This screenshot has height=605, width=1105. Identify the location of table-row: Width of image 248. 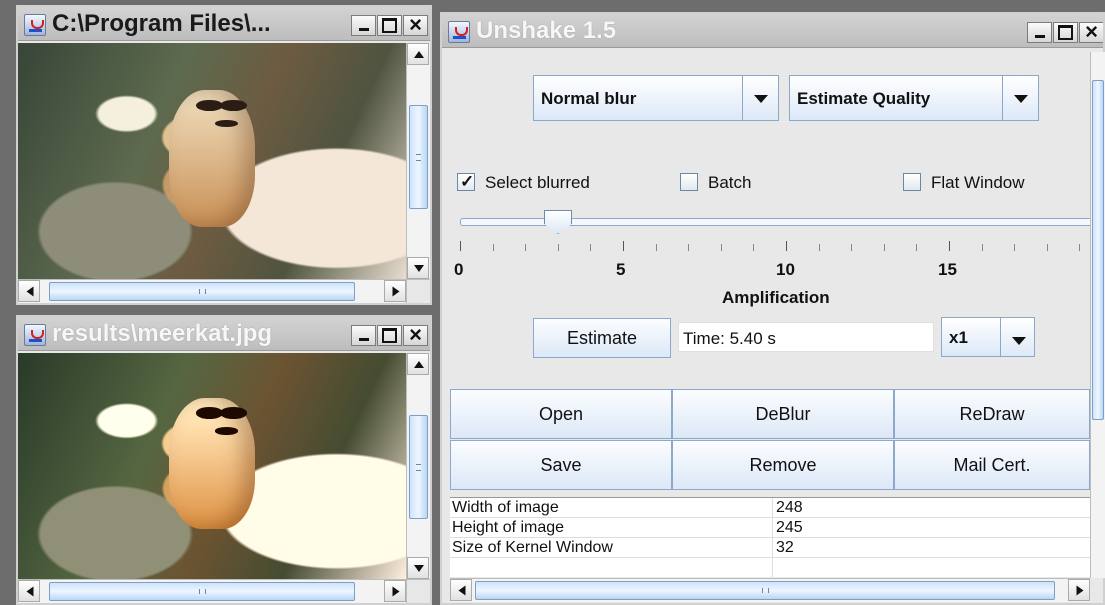
(770, 508).